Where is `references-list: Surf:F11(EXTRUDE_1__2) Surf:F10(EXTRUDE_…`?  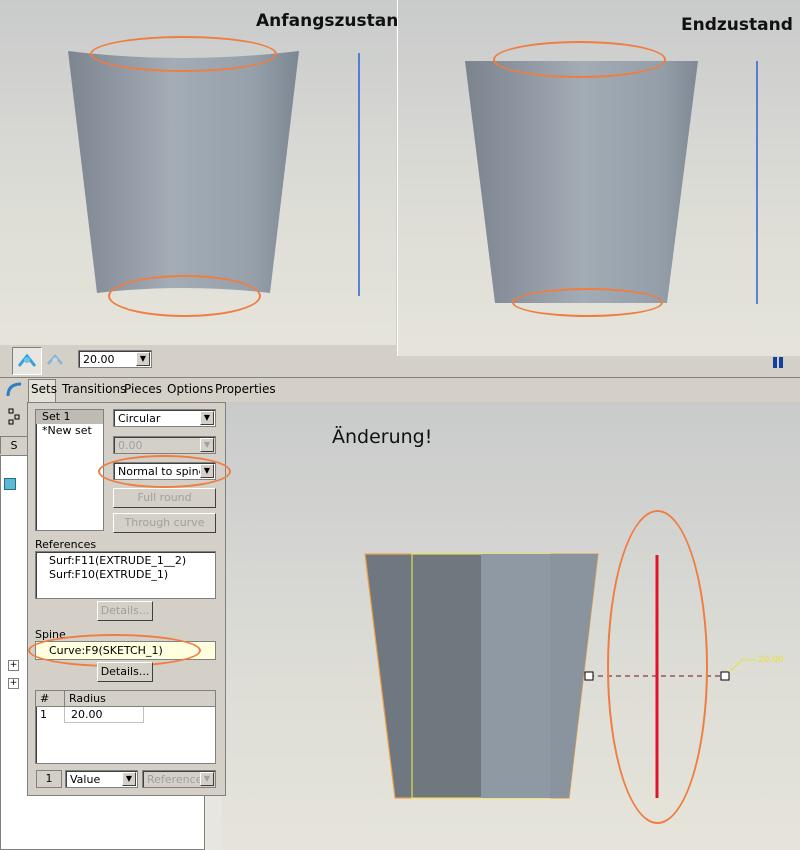
references-list: Surf:F11(EXTRUDE_1__2) Surf:F10(EXTRUDE_… is located at coordinates (125, 575).